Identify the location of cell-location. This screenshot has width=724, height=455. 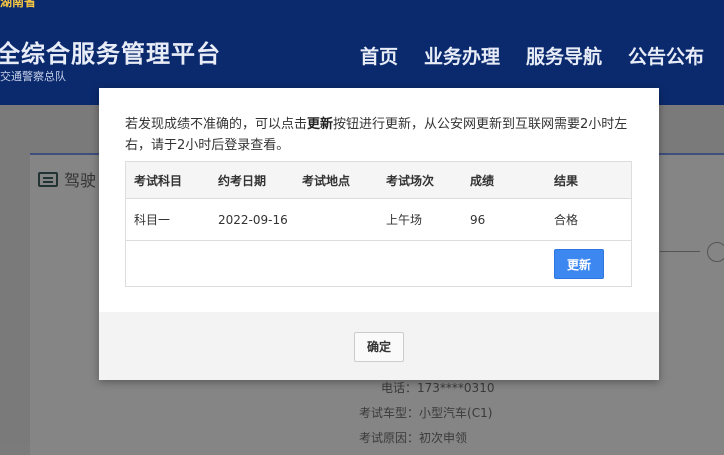
(336, 219).